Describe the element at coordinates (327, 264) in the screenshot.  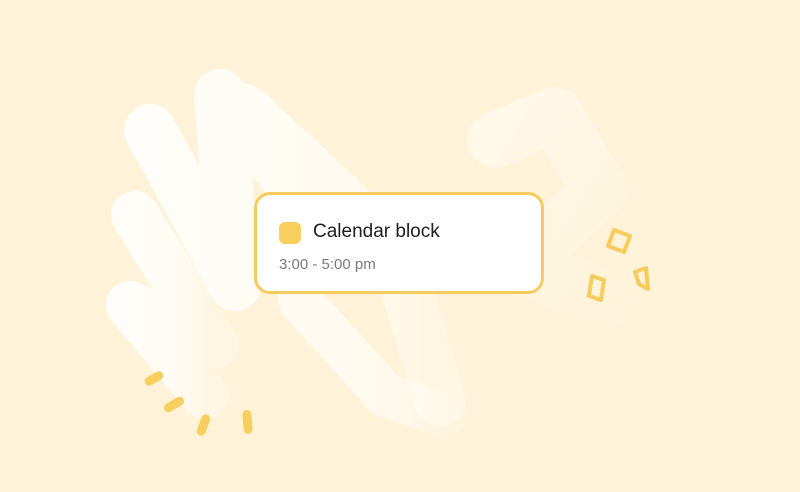
I see `calendar-block-time: 3:00 - 5:00 pm` at that location.